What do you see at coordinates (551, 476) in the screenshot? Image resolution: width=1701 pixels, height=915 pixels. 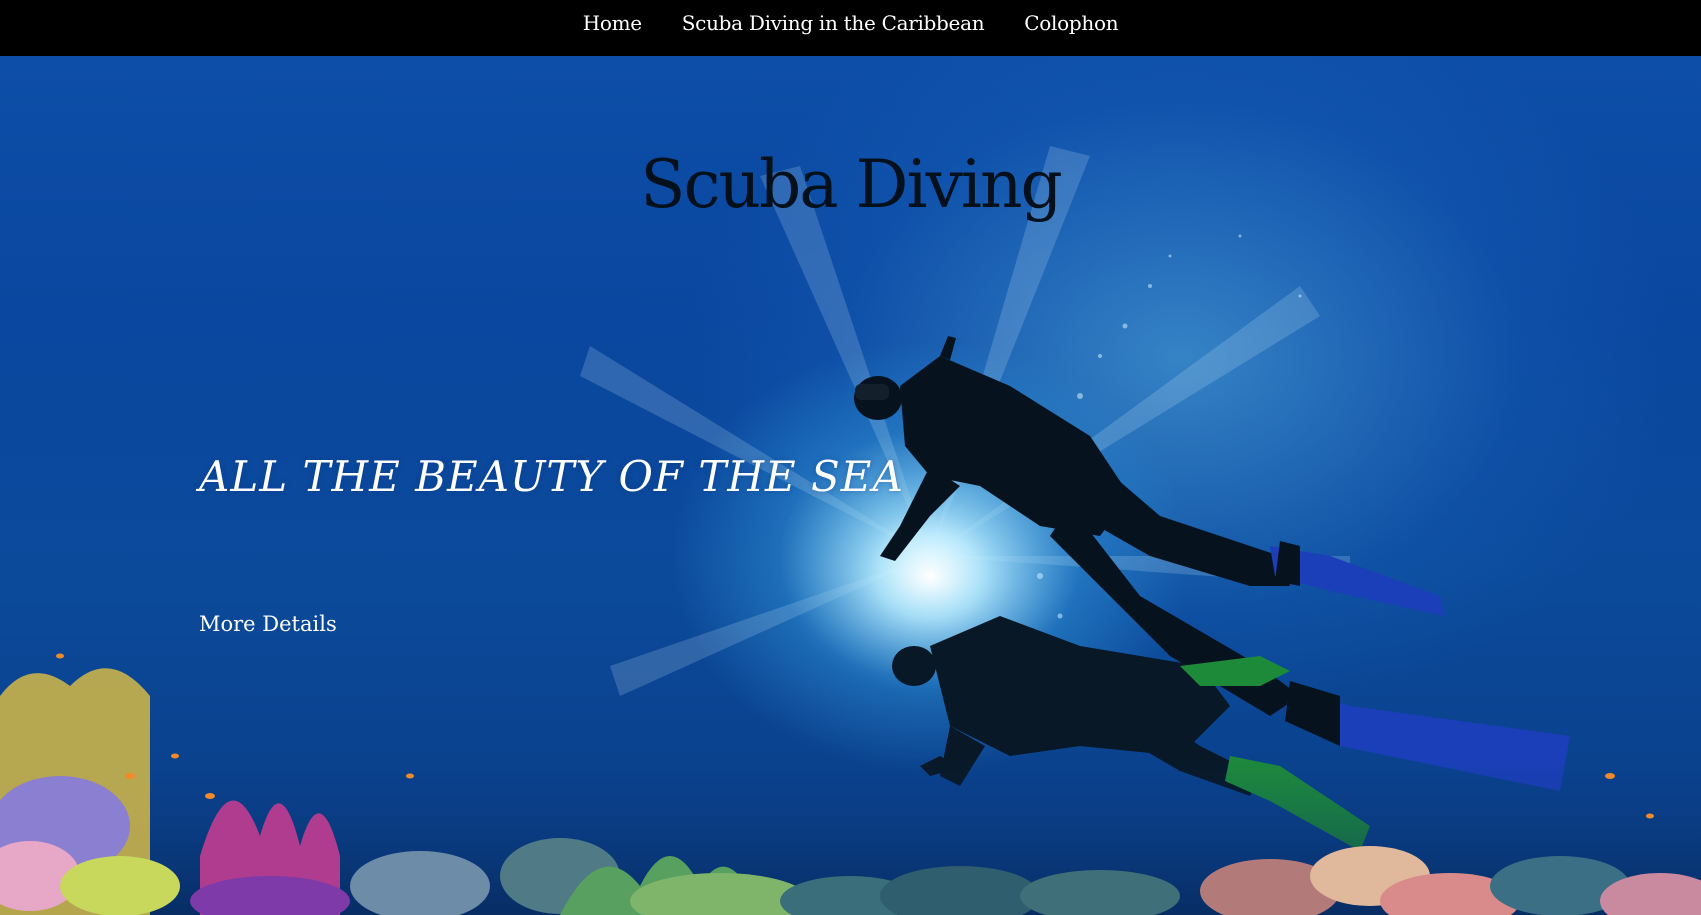 I see `hero-tagline: ALL THE BEAUTY OF THE SEA` at bounding box center [551, 476].